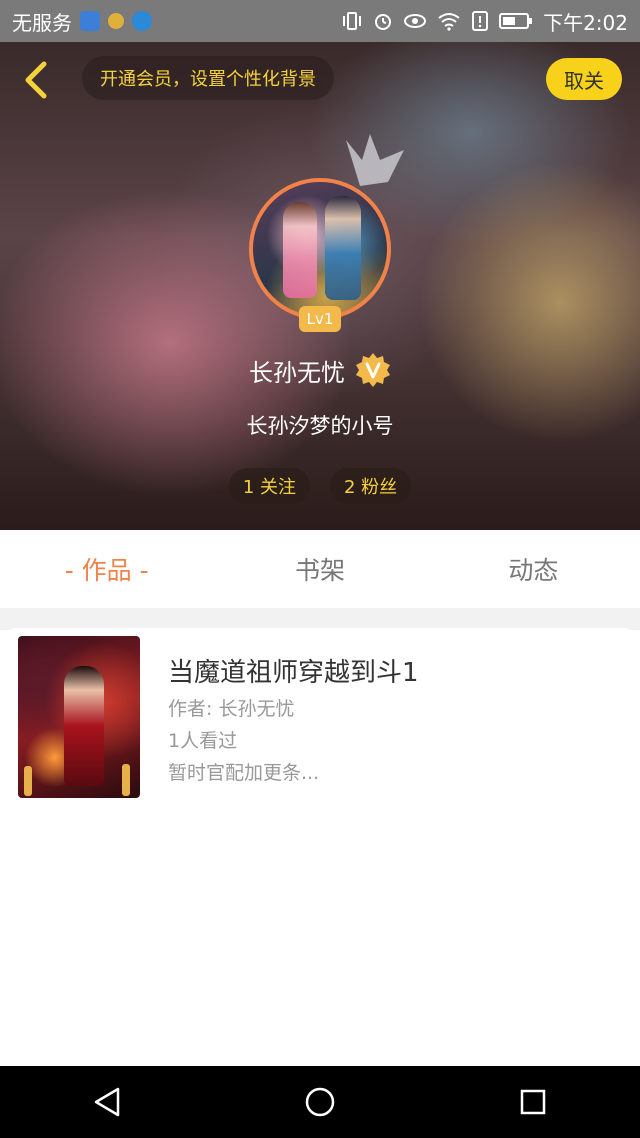 The height and width of the screenshot is (1138, 640). I want to click on profile-tabs: - 作品 - 书架 动态, so click(320, 574).